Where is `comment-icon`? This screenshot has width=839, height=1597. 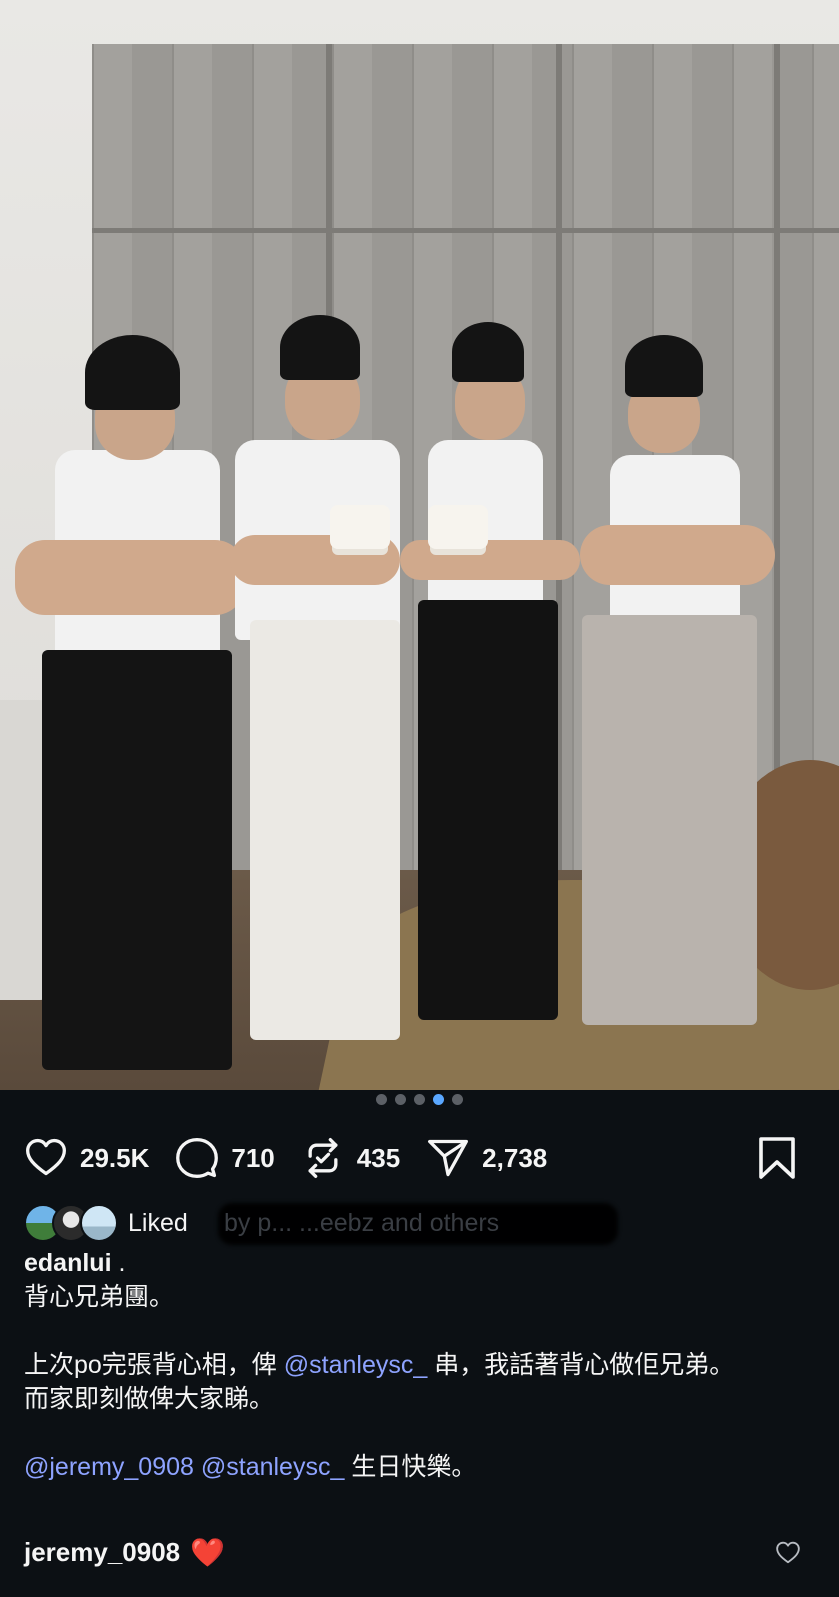 comment-icon is located at coordinates (197, 1158).